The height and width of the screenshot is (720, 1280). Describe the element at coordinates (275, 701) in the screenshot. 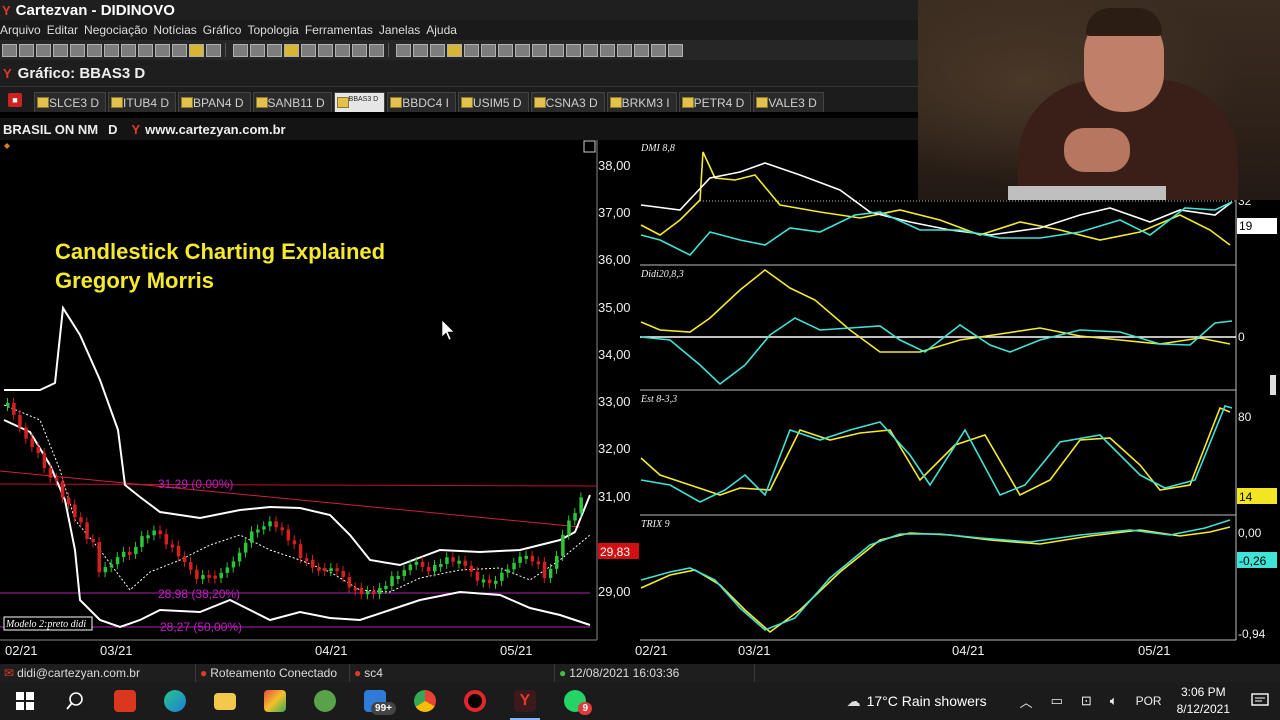

I see `taskbar-maps` at that location.